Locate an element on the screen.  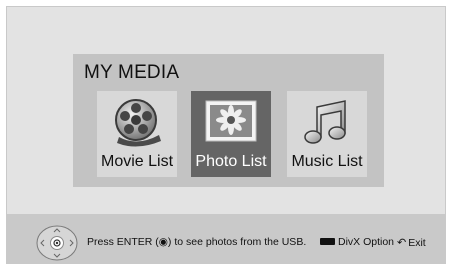
divx-option-label: DivX Option is located at coordinates (366, 242).